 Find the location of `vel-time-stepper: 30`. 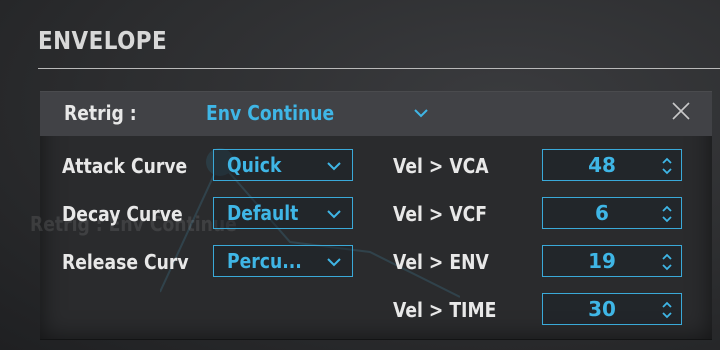

vel-time-stepper: 30 is located at coordinates (612, 309).